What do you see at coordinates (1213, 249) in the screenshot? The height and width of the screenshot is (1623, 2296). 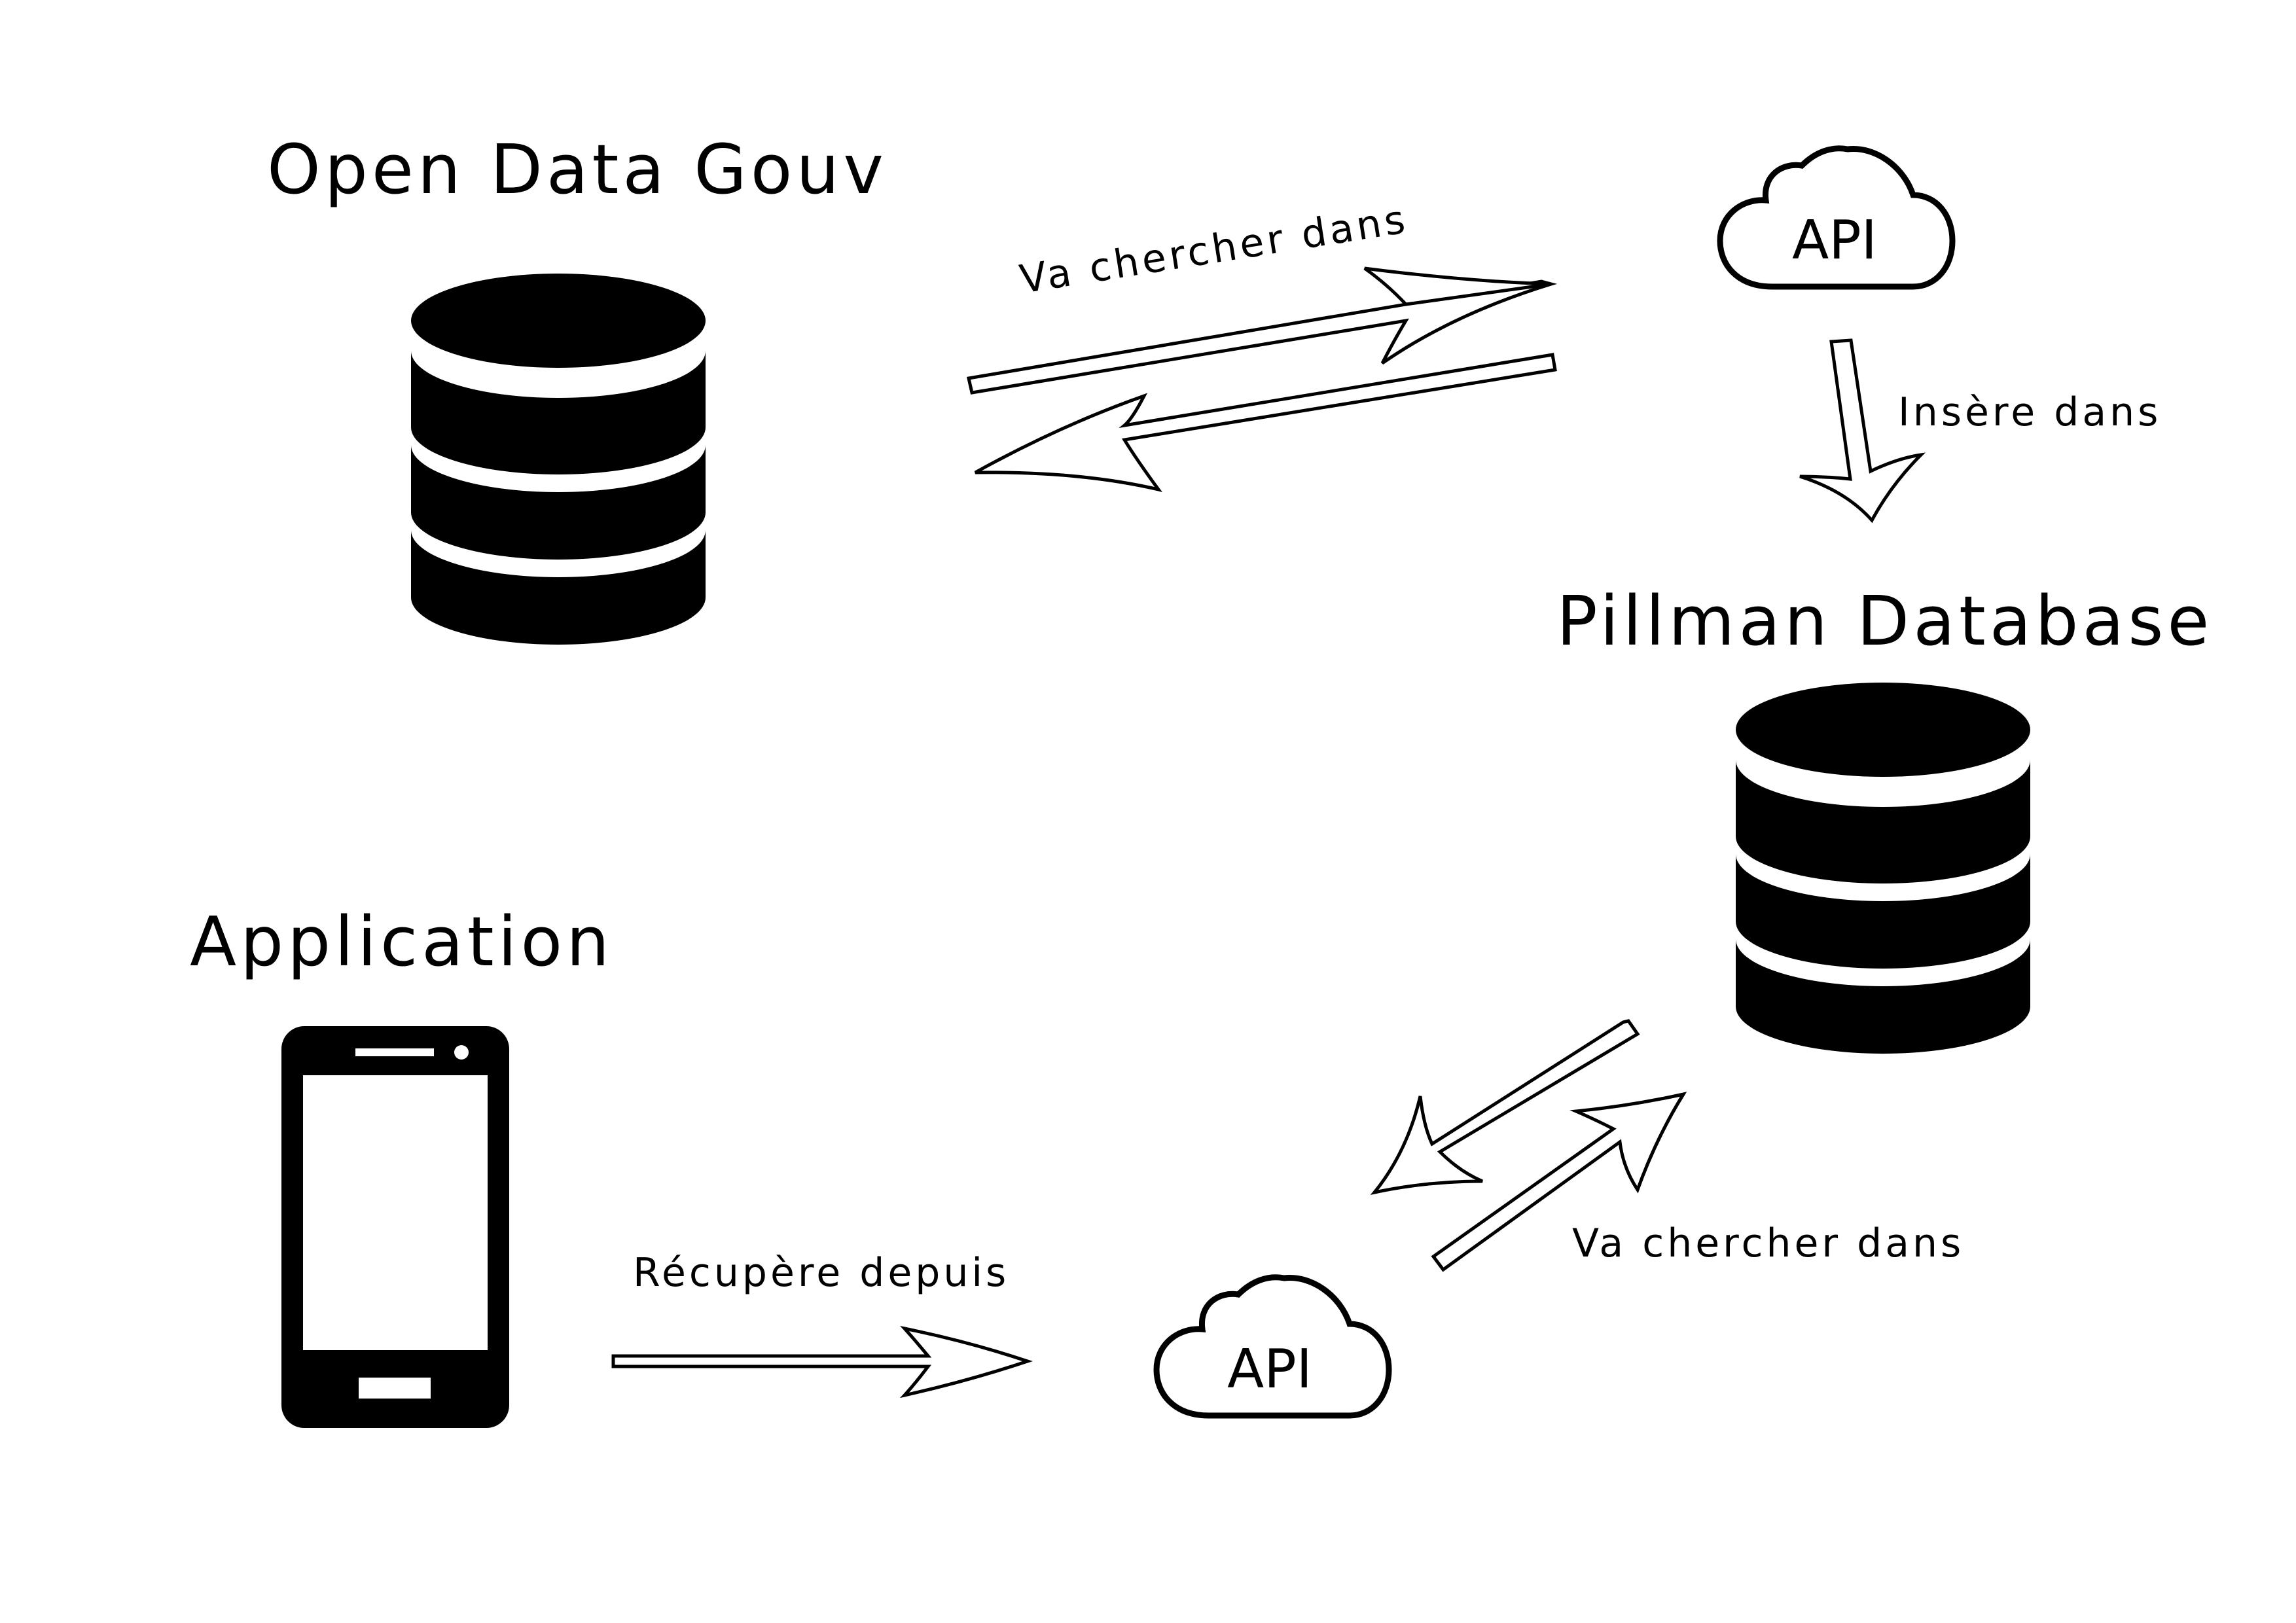 I see `edge-label-open-data-to-api: Va chercher dans` at bounding box center [1213, 249].